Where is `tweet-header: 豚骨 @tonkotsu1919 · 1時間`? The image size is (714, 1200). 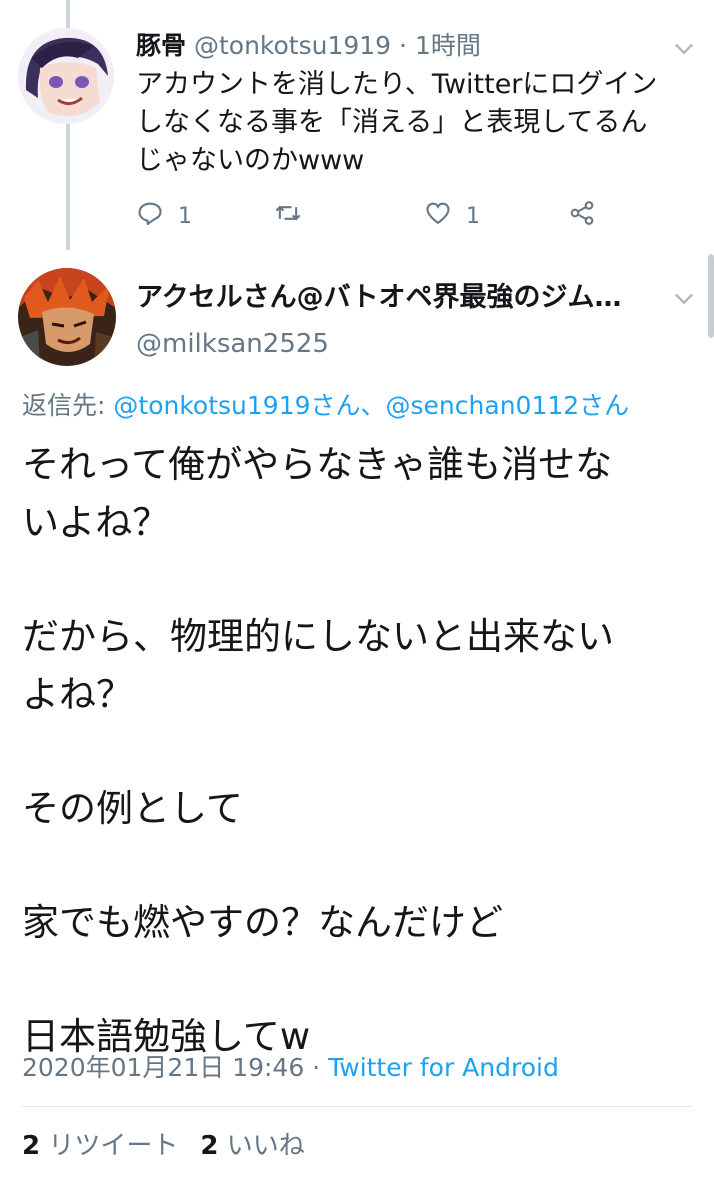 tweet-header: 豚骨 @tonkotsu1919 · 1時間 is located at coordinates (308, 46).